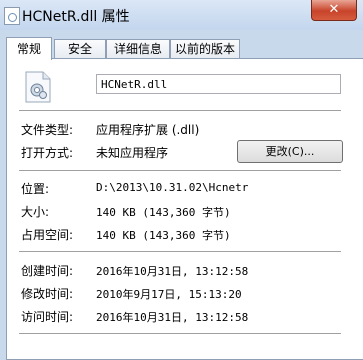  I want to click on created-label: 创建时间:, so click(47, 271).